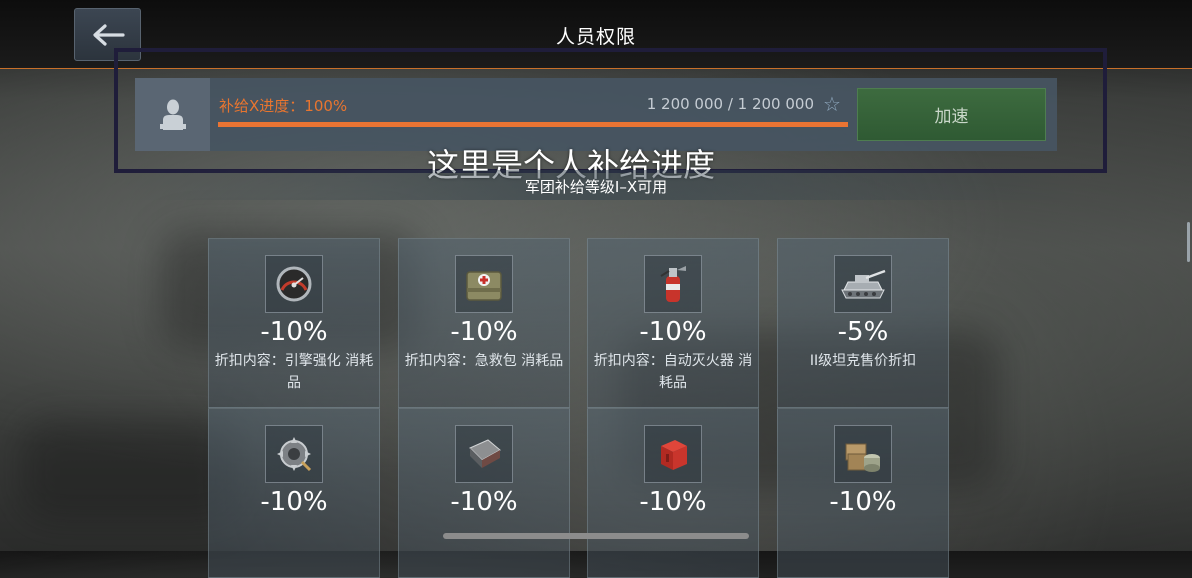 This screenshot has width=1192, height=578. Describe the element at coordinates (294, 284) in the screenshot. I see `engine-gauge-icon` at that location.